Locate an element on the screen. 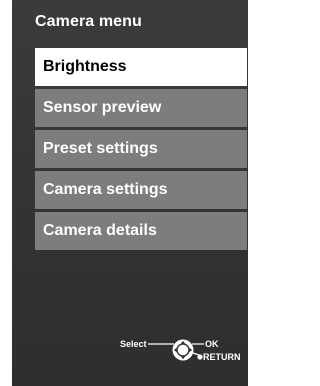  menu-item-label: Camera settings is located at coordinates (105, 189).